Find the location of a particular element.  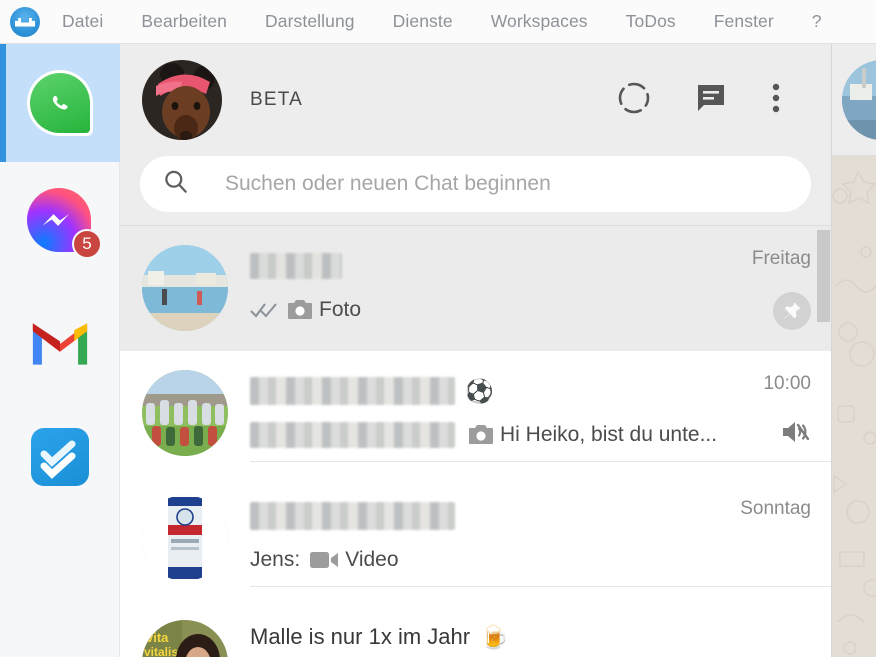

menu-bearbeiten: Bearbeiten is located at coordinates (184, 21).